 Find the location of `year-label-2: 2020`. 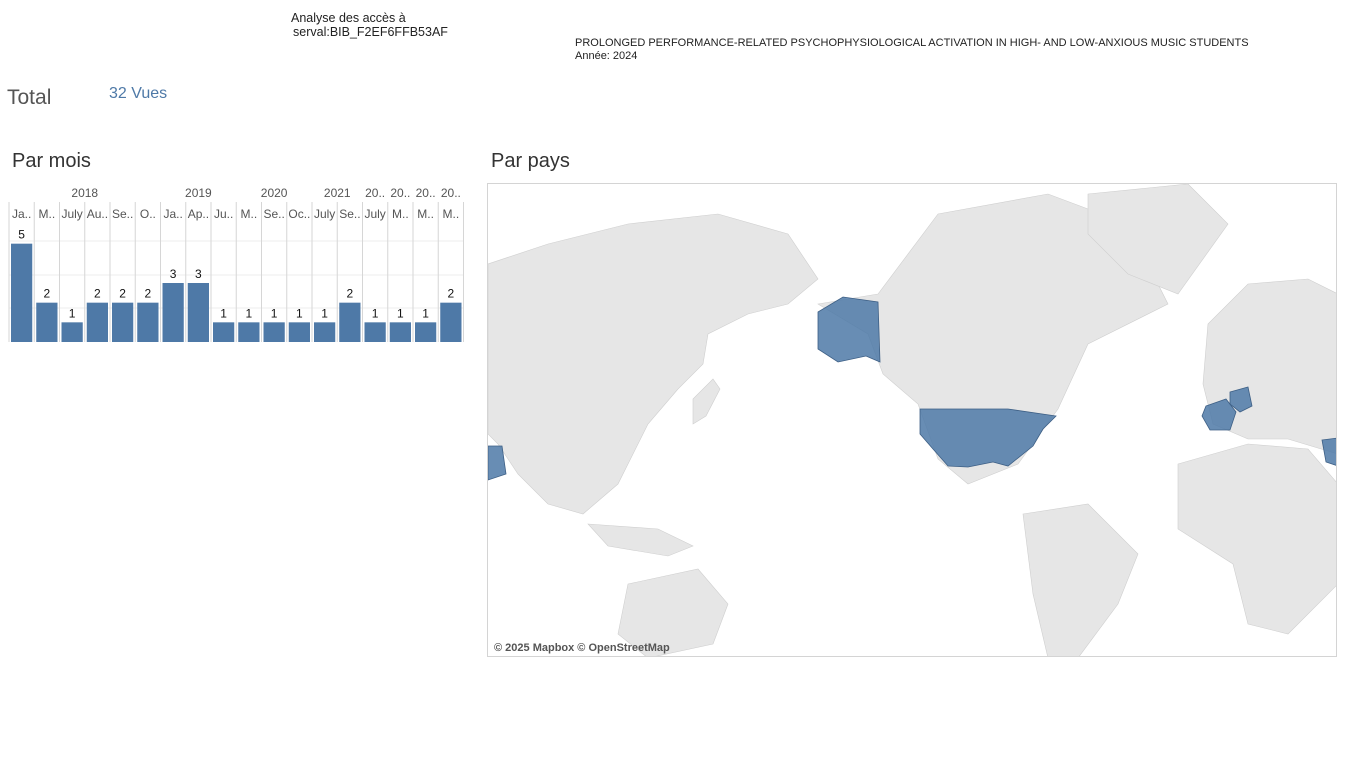

year-label-2: 2020 is located at coordinates (274, 193).